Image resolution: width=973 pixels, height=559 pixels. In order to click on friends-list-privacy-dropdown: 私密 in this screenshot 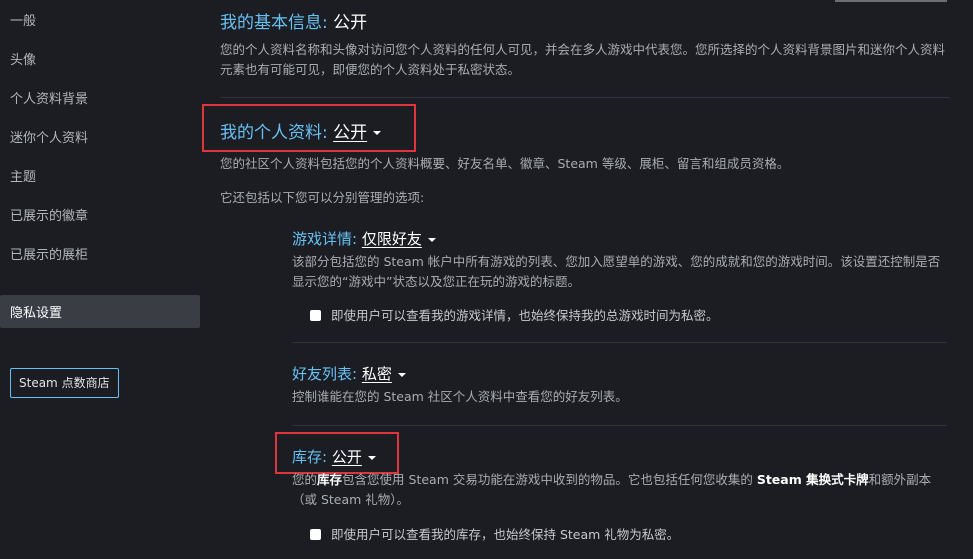, I will do `click(384, 374)`.